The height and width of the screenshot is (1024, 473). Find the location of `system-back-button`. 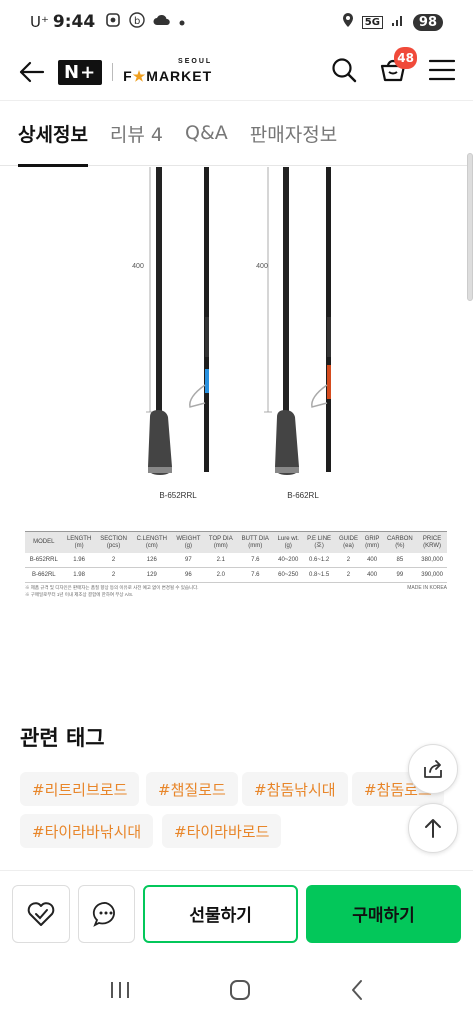

system-back-button is located at coordinates (357, 992).